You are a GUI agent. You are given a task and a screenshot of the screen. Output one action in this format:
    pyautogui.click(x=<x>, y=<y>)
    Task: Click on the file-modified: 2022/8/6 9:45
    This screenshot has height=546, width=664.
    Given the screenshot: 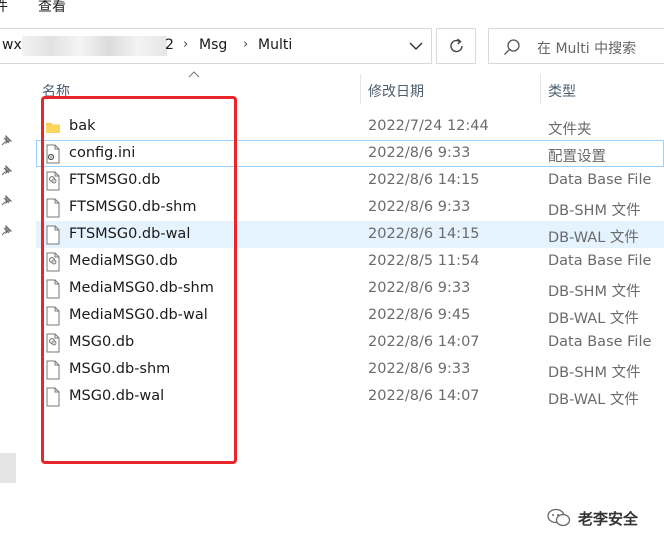 What is the action you would take?
    pyautogui.click(x=419, y=315)
    